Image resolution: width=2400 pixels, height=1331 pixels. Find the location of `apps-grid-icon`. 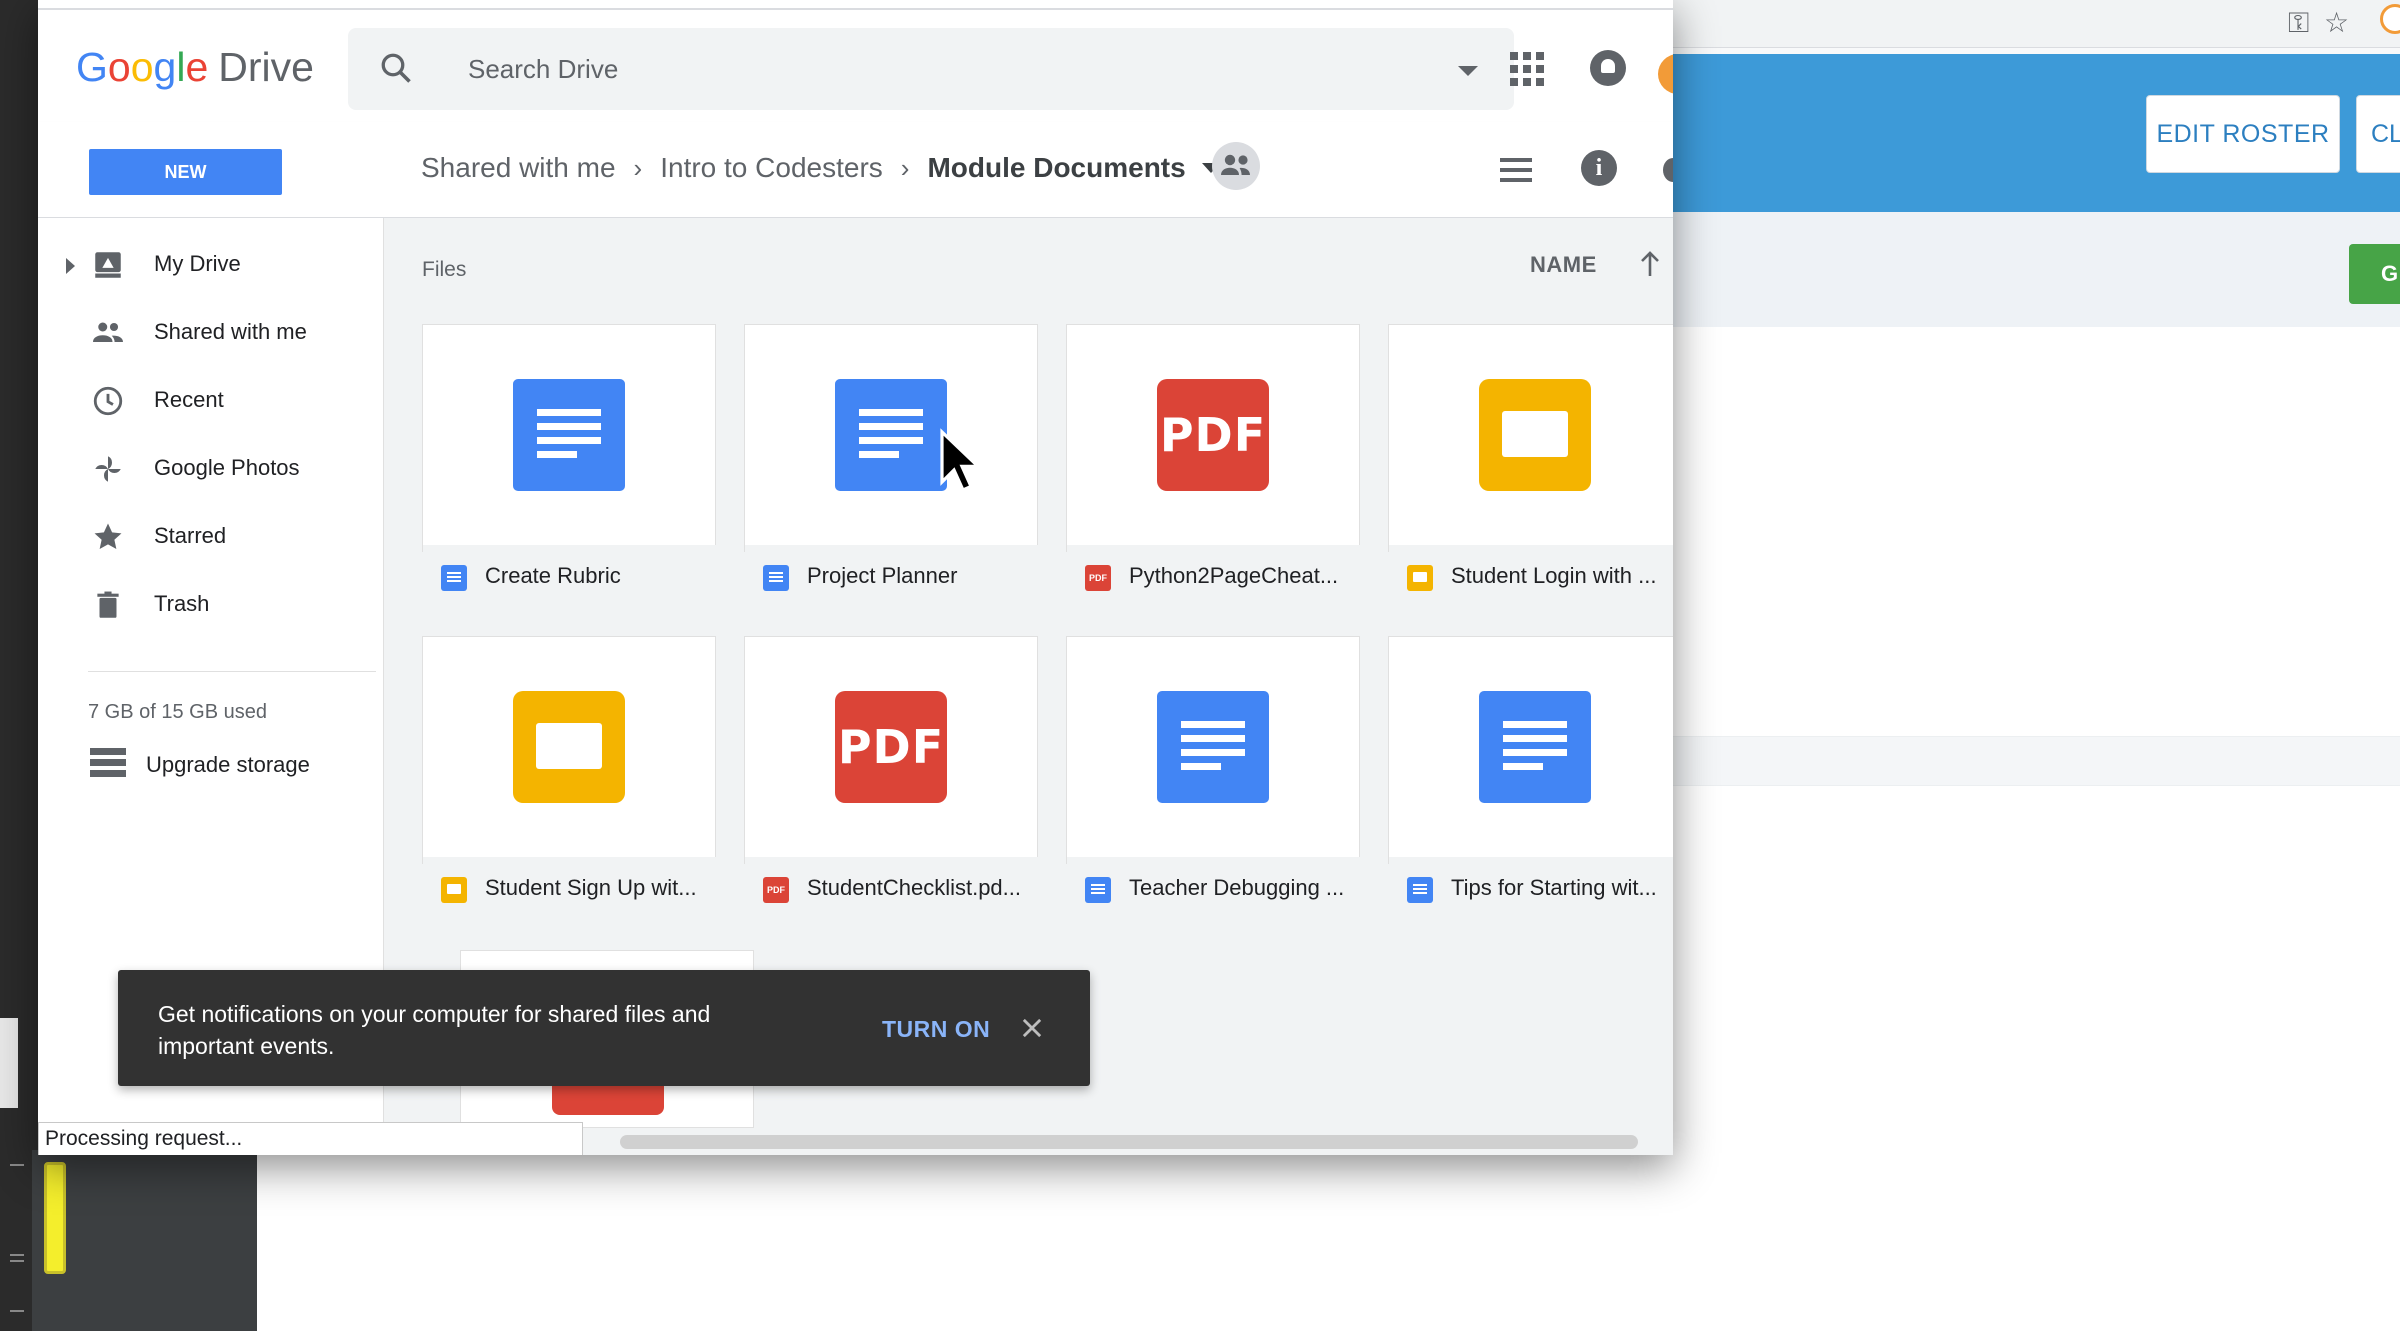

apps-grid-icon is located at coordinates (1527, 69).